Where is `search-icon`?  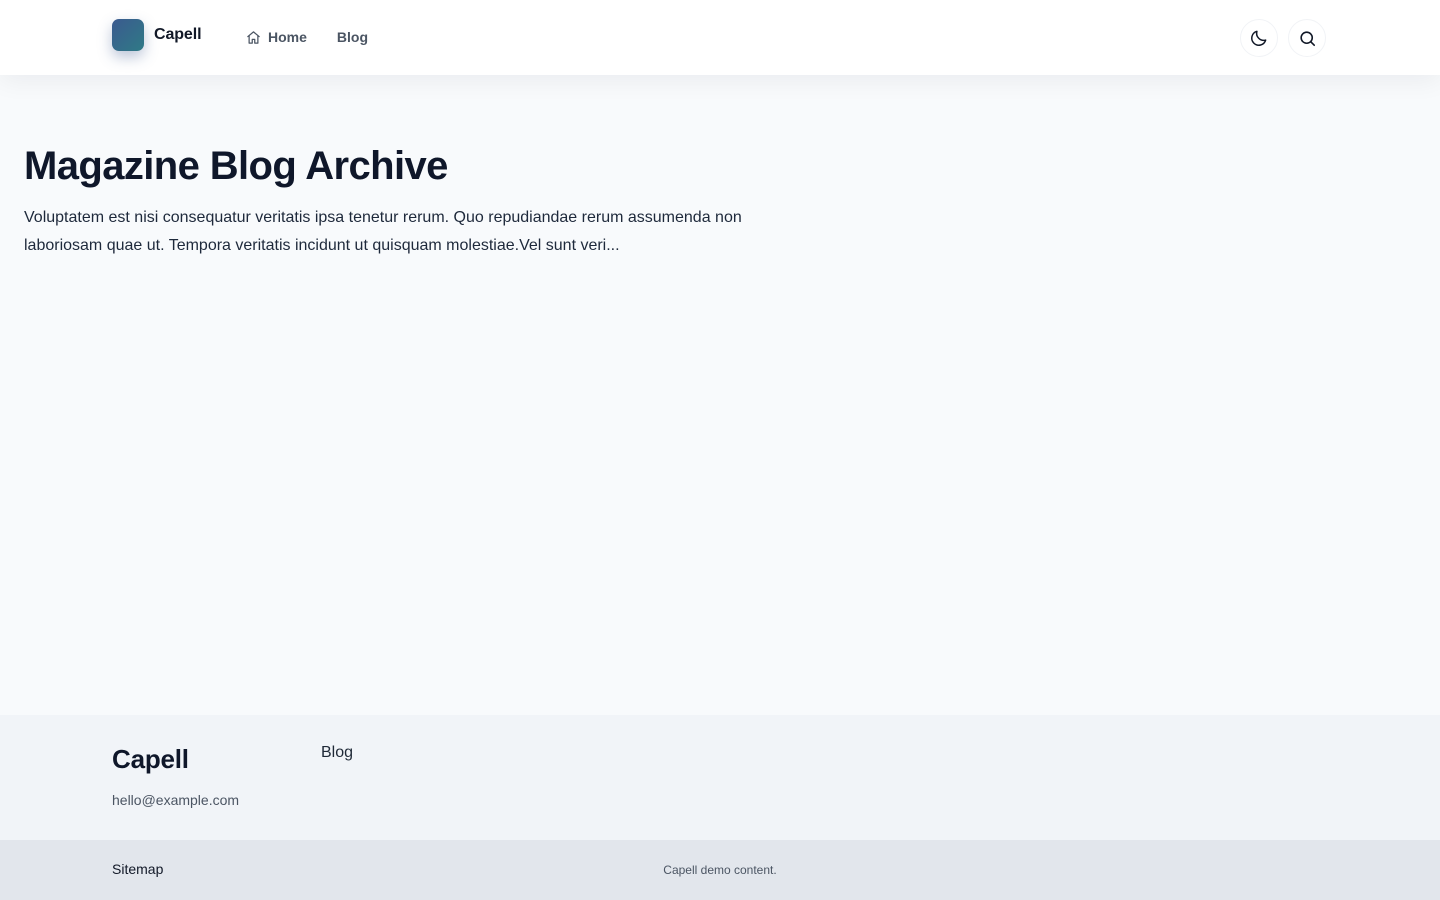 search-icon is located at coordinates (1307, 38).